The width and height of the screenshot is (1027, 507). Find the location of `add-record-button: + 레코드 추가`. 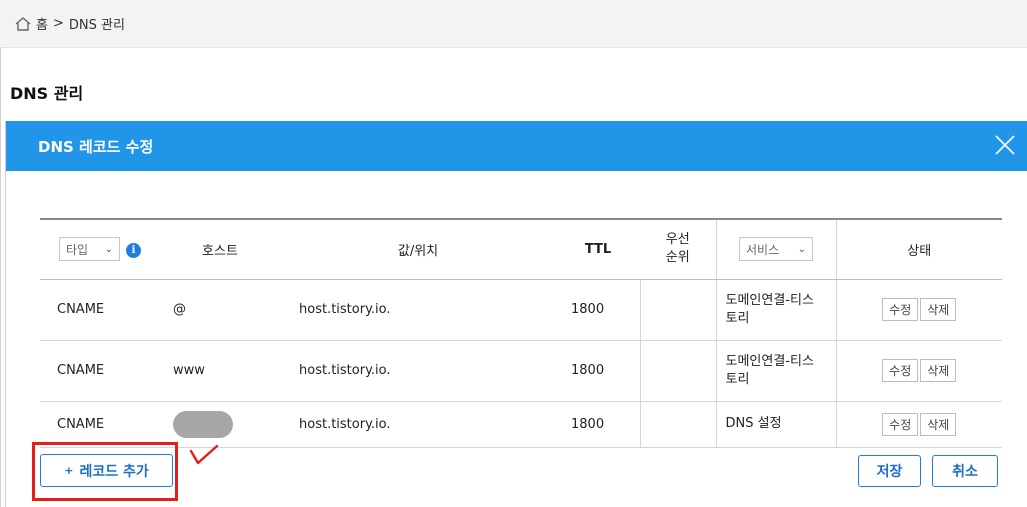

add-record-button: + 레코드 추가 is located at coordinates (106, 470).